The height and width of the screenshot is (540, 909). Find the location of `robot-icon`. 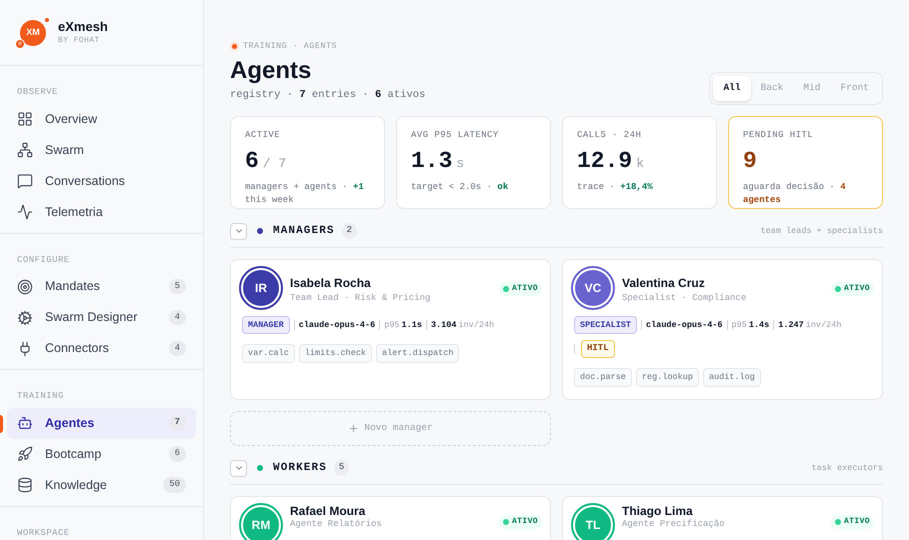

robot-icon is located at coordinates (25, 423).